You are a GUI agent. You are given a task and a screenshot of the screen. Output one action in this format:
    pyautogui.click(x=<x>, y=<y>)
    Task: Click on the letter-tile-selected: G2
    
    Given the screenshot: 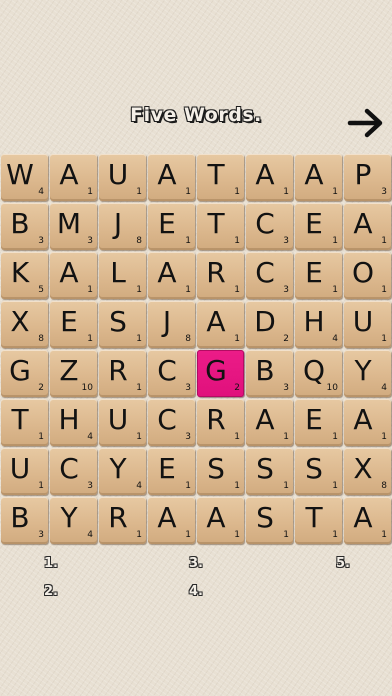 What is the action you would take?
    pyautogui.click(x=220, y=373)
    